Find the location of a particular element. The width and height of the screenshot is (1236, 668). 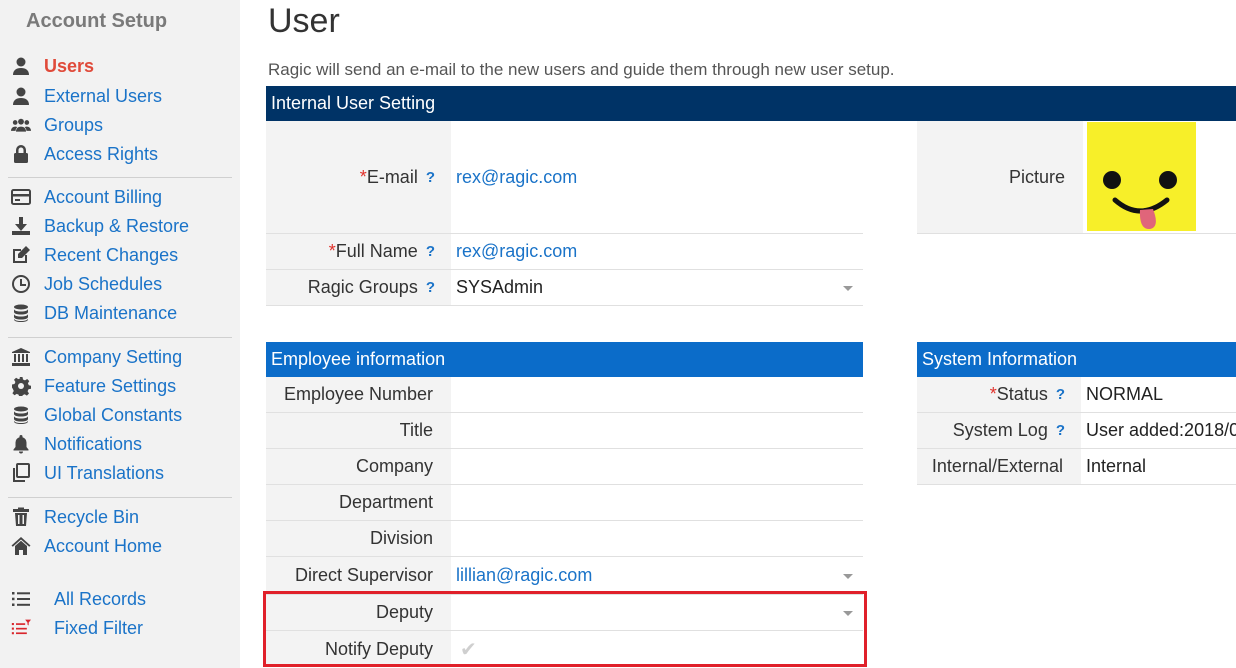

notify-deputy-row: Notify Deputy ✔ is located at coordinates (564, 649).